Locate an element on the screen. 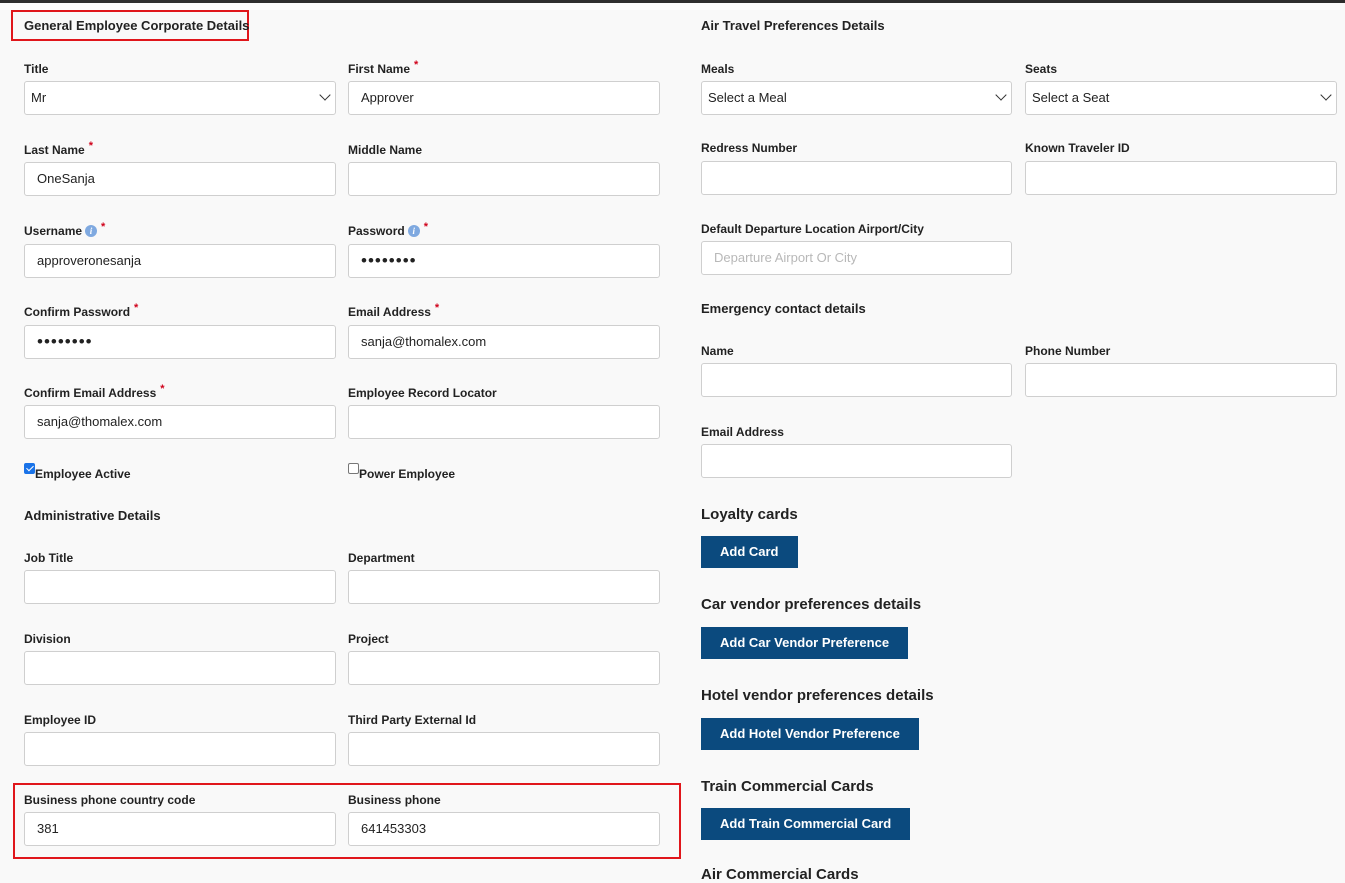 This screenshot has height=883, width=1345. business-phone-cc-label: Business phone country code is located at coordinates (110, 800).